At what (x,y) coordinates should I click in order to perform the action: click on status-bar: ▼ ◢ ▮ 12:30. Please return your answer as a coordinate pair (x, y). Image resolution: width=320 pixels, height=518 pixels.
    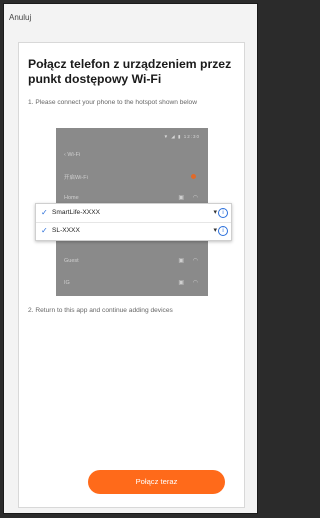
    Looking at the image, I should click on (181, 136).